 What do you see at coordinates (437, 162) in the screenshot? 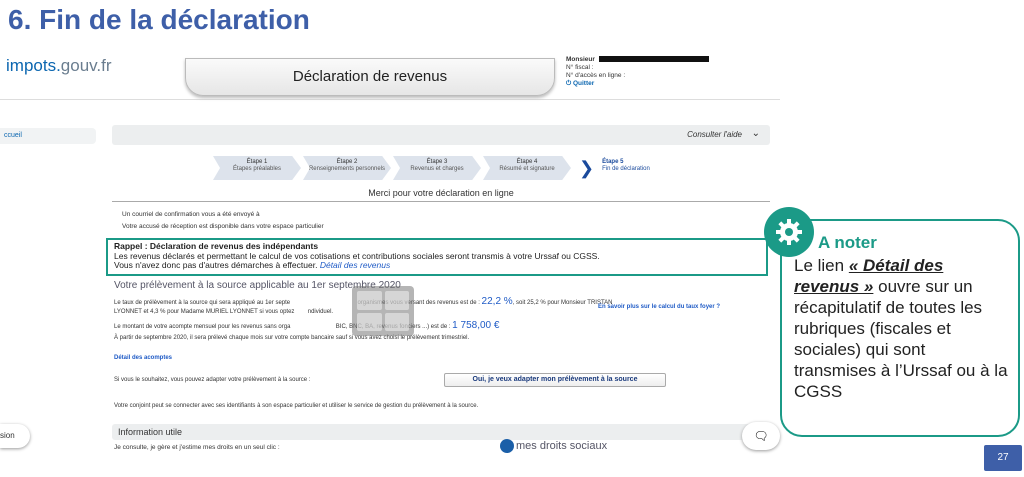
I see `step-title: Étape 3` at bounding box center [437, 162].